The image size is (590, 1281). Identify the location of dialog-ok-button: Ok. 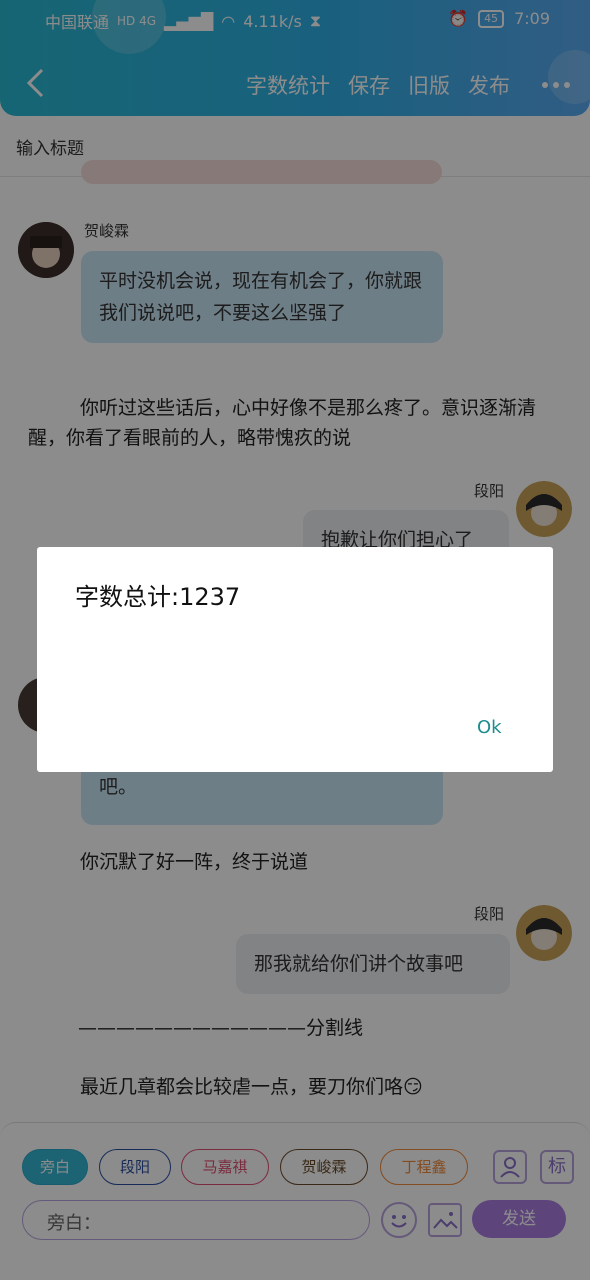
(489, 727).